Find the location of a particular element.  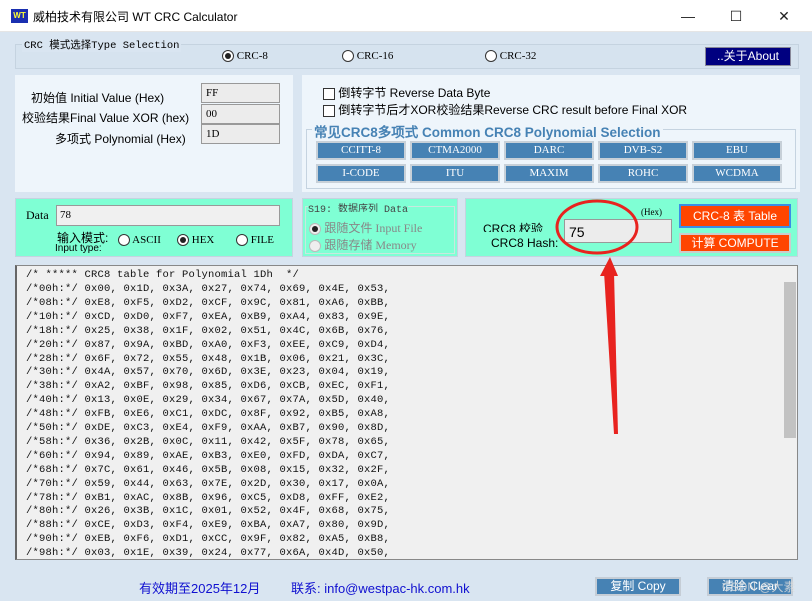

annotation-circle is located at coordinates (597, 227).